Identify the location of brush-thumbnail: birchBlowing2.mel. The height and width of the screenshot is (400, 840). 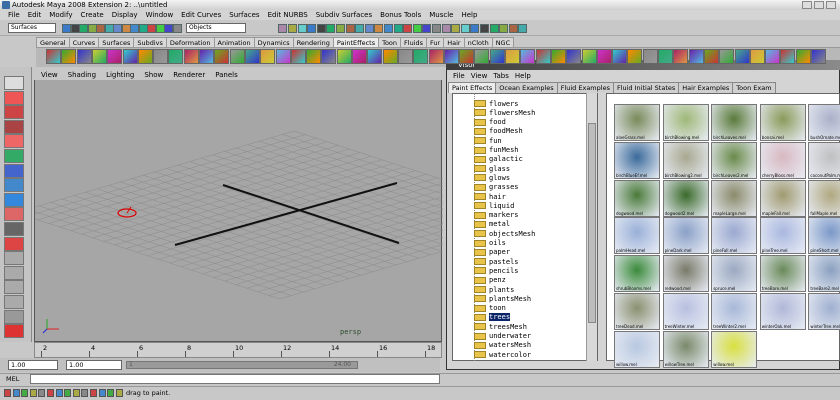
(685, 160).